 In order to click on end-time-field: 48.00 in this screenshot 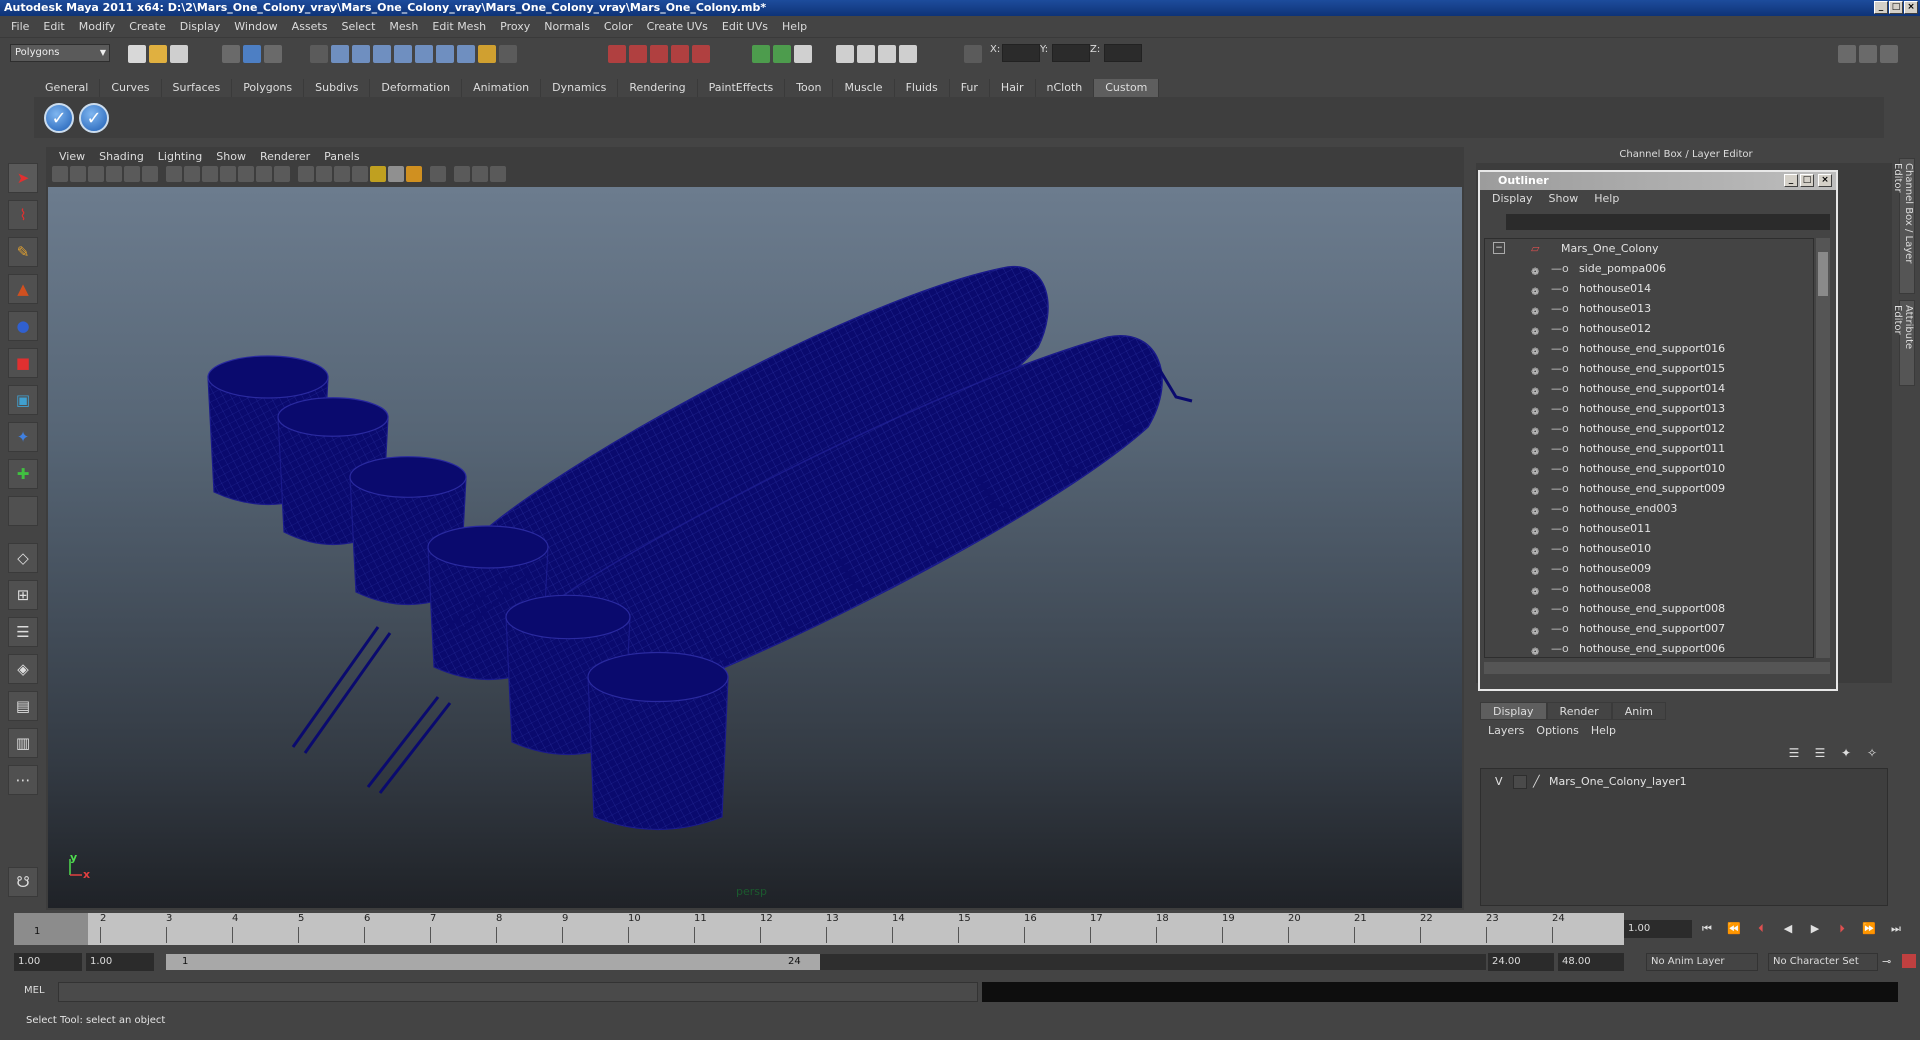, I will do `click(1591, 962)`.